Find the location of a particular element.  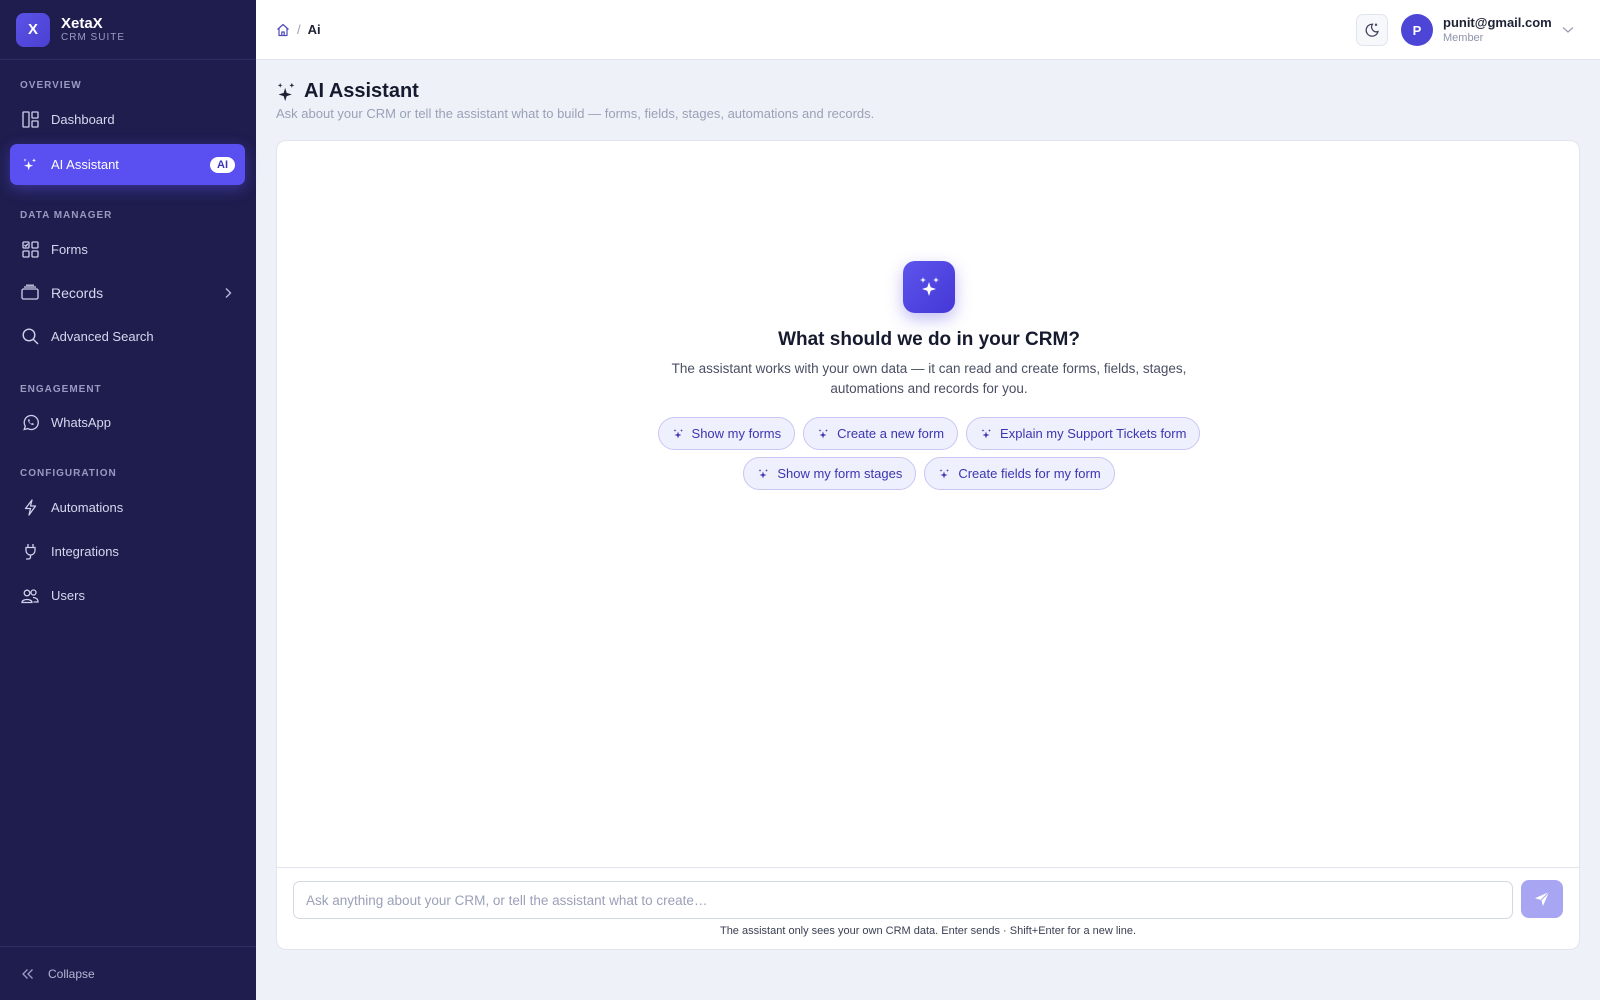

suggestion-chip-create-fields: Create fields for my form is located at coordinates (1019, 473).